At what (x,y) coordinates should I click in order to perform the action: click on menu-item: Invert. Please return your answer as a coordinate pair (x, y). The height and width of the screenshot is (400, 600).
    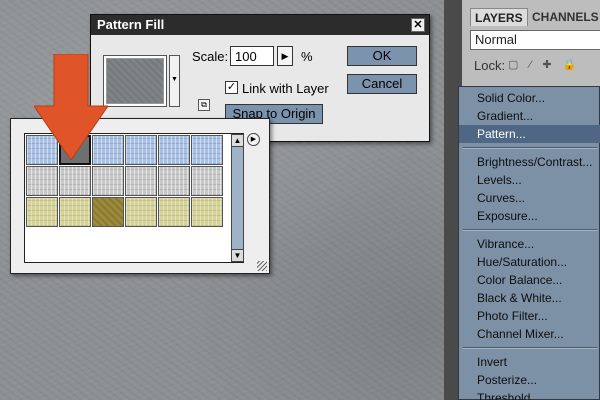
    Looking at the image, I should click on (529, 362).